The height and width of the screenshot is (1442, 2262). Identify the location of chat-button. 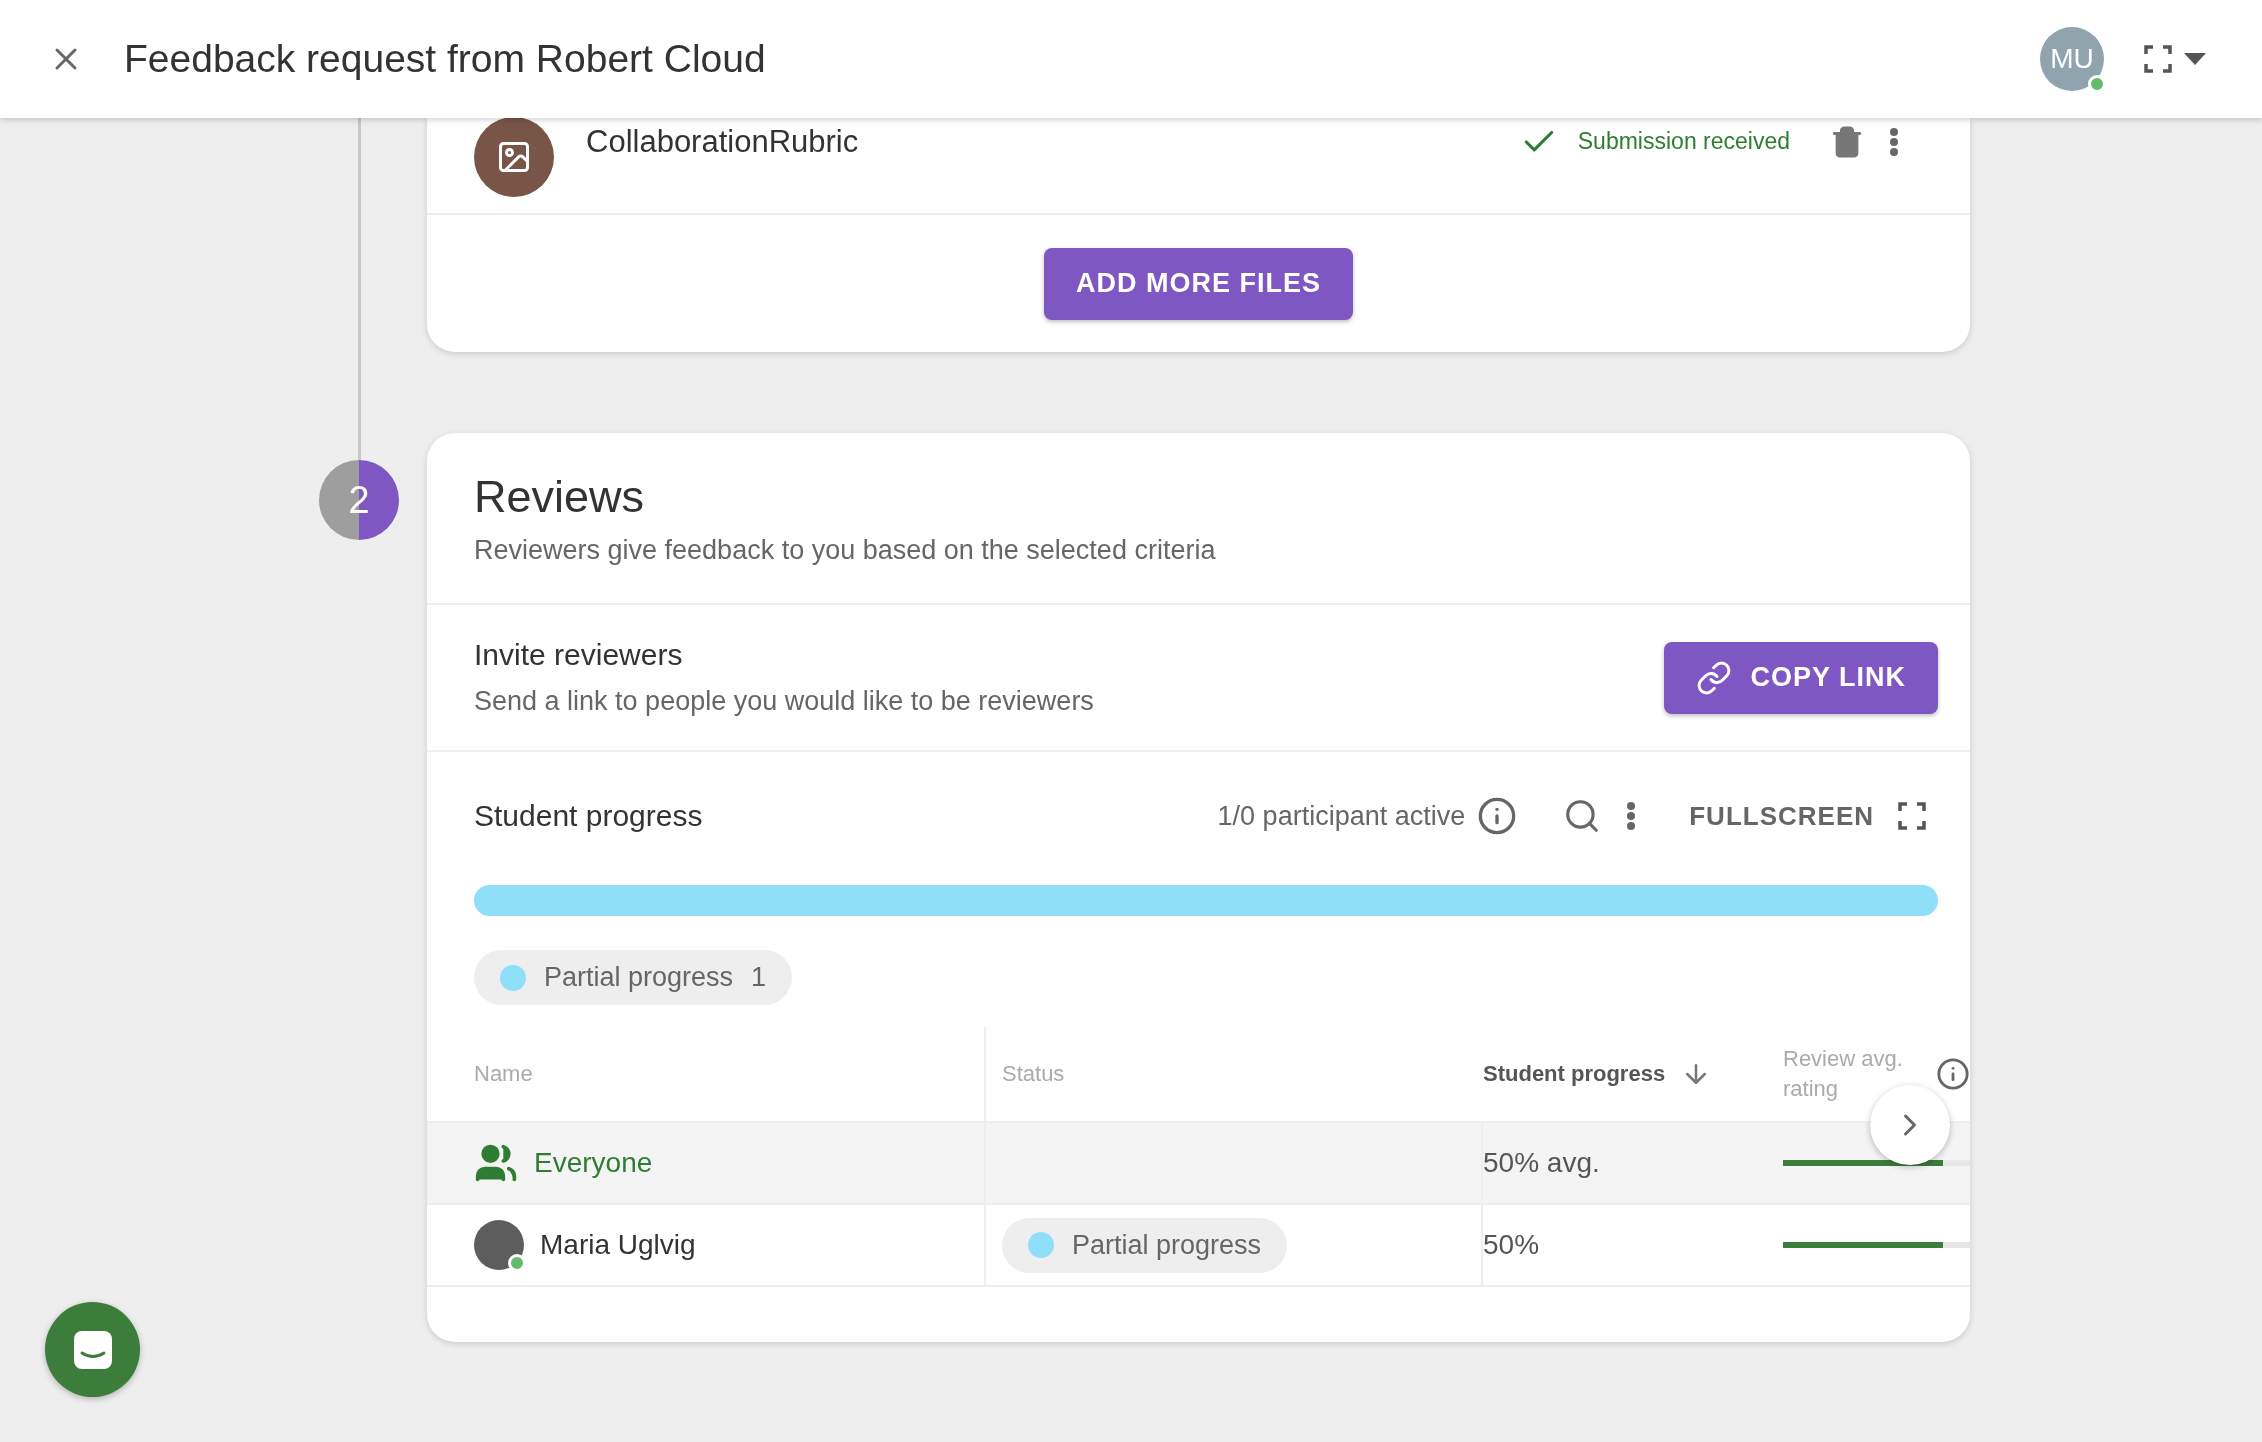
(92, 1349).